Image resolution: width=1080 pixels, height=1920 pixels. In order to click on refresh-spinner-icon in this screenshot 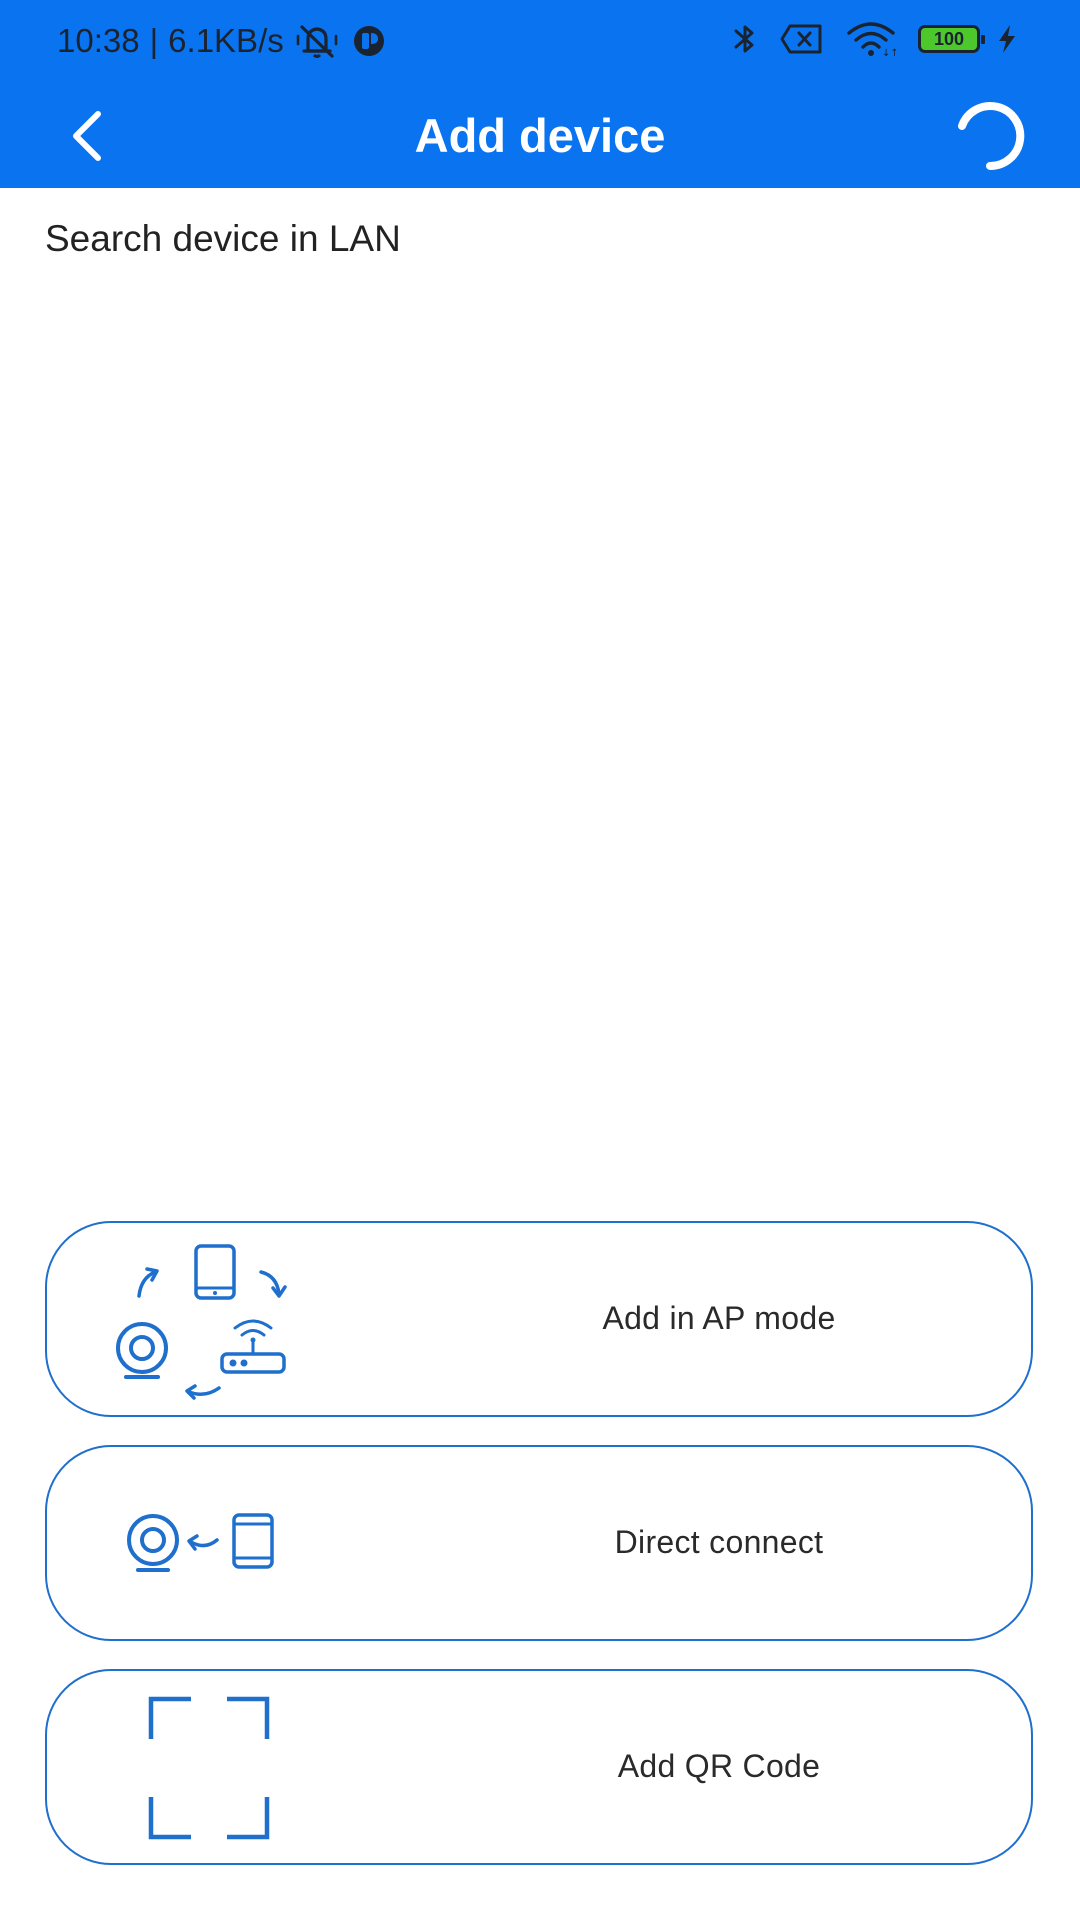, I will do `click(988, 138)`.